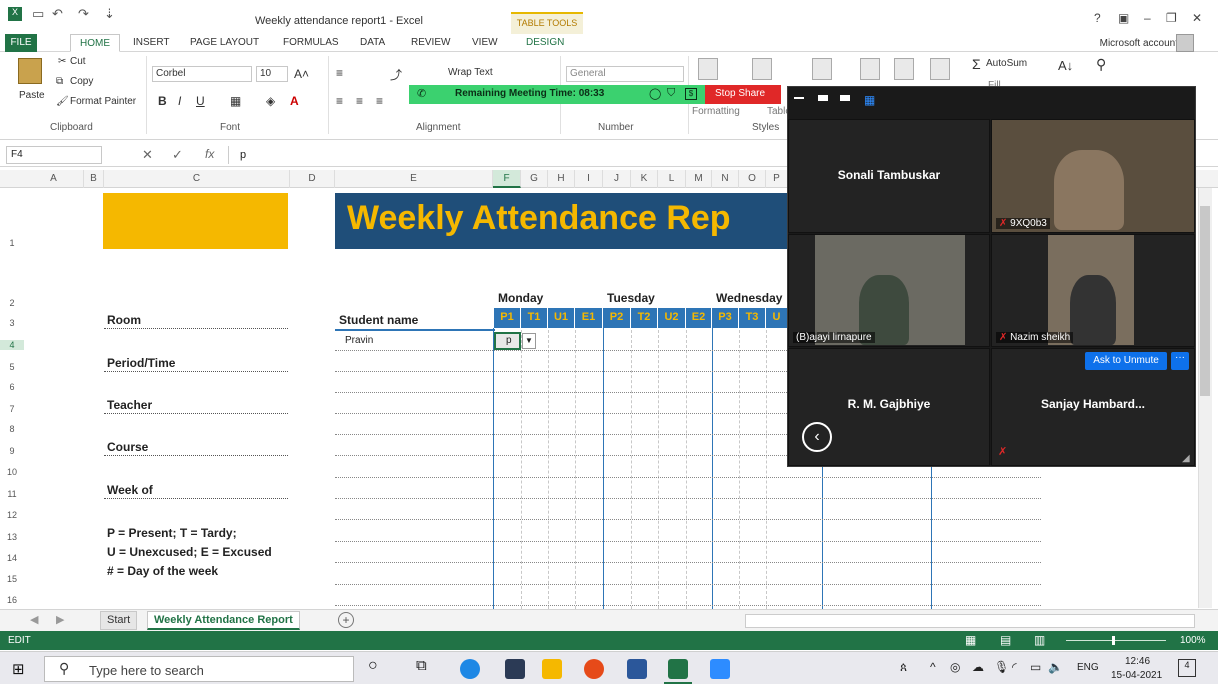 The height and width of the screenshot is (684, 1218). Describe the element at coordinates (30, 71) in the screenshot. I see `paste-icon` at that location.